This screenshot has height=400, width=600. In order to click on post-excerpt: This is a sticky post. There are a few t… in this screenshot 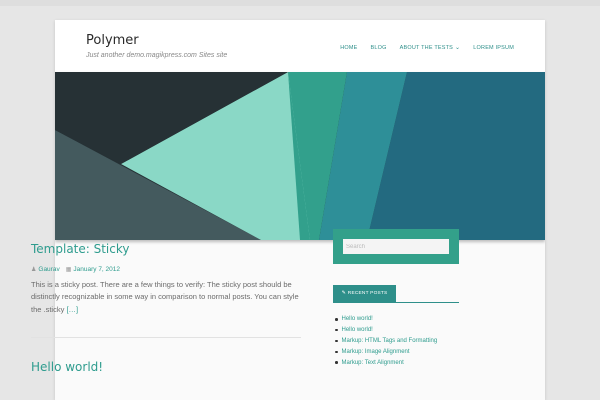, I will do `click(167, 297)`.